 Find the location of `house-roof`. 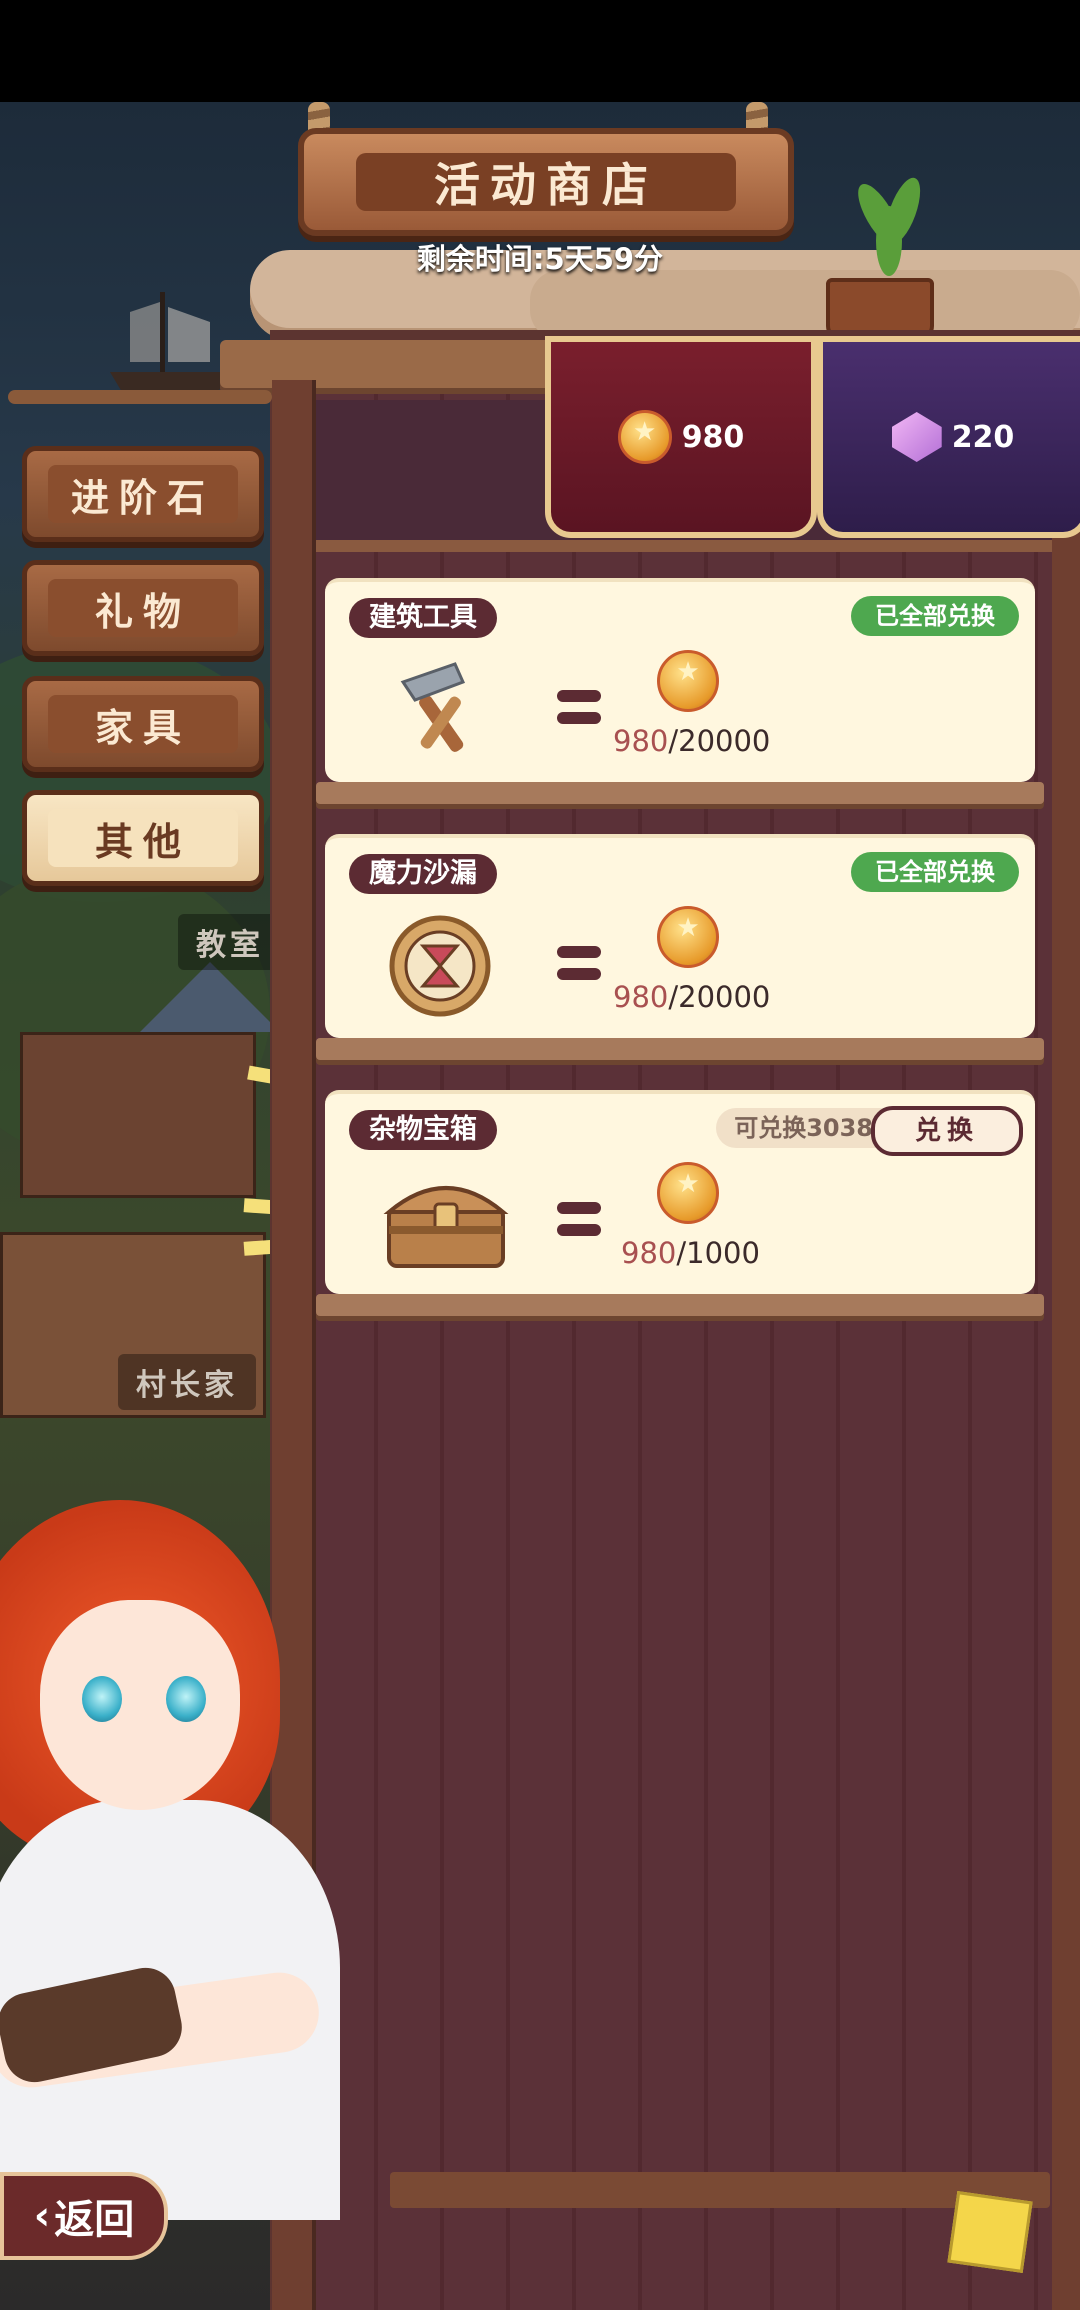

house-roof is located at coordinates (210, 997).